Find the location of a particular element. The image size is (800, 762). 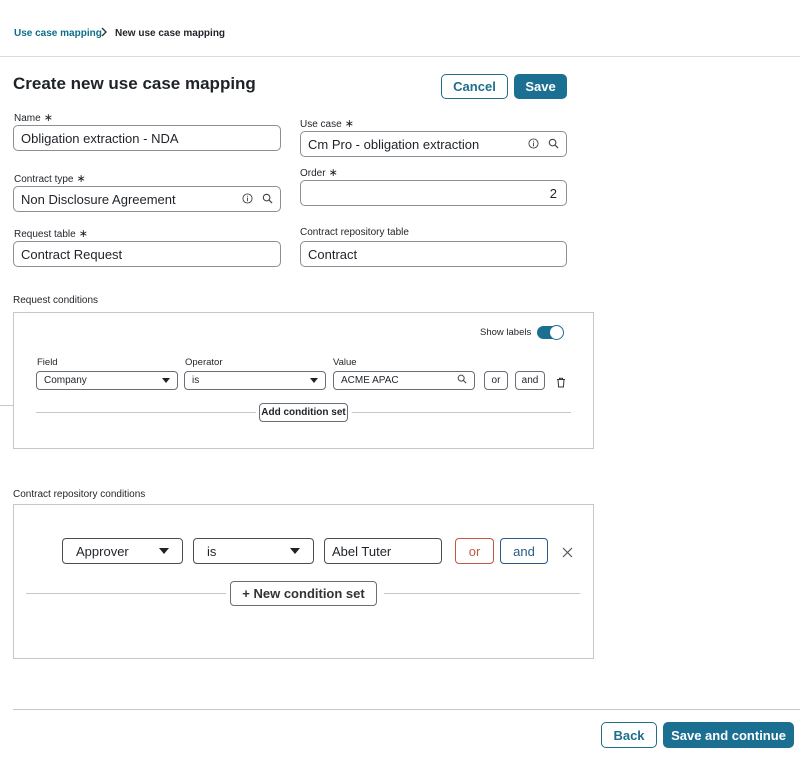

save-and-continue-button: Save and continue is located at coordinates (728, 735).